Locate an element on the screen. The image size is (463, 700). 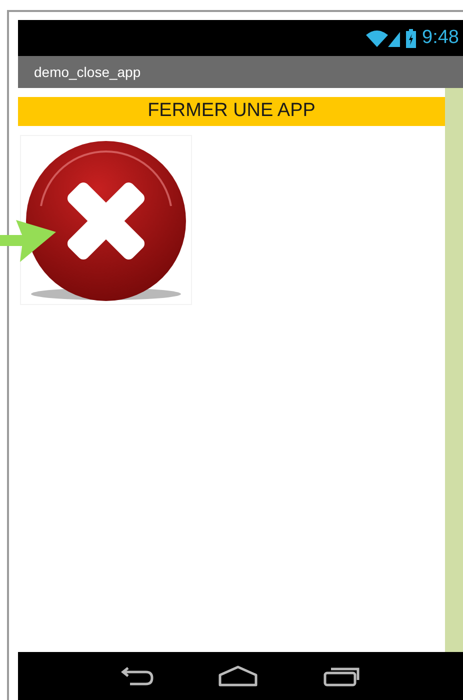
signal-icon is located at coordinates (394, 38).